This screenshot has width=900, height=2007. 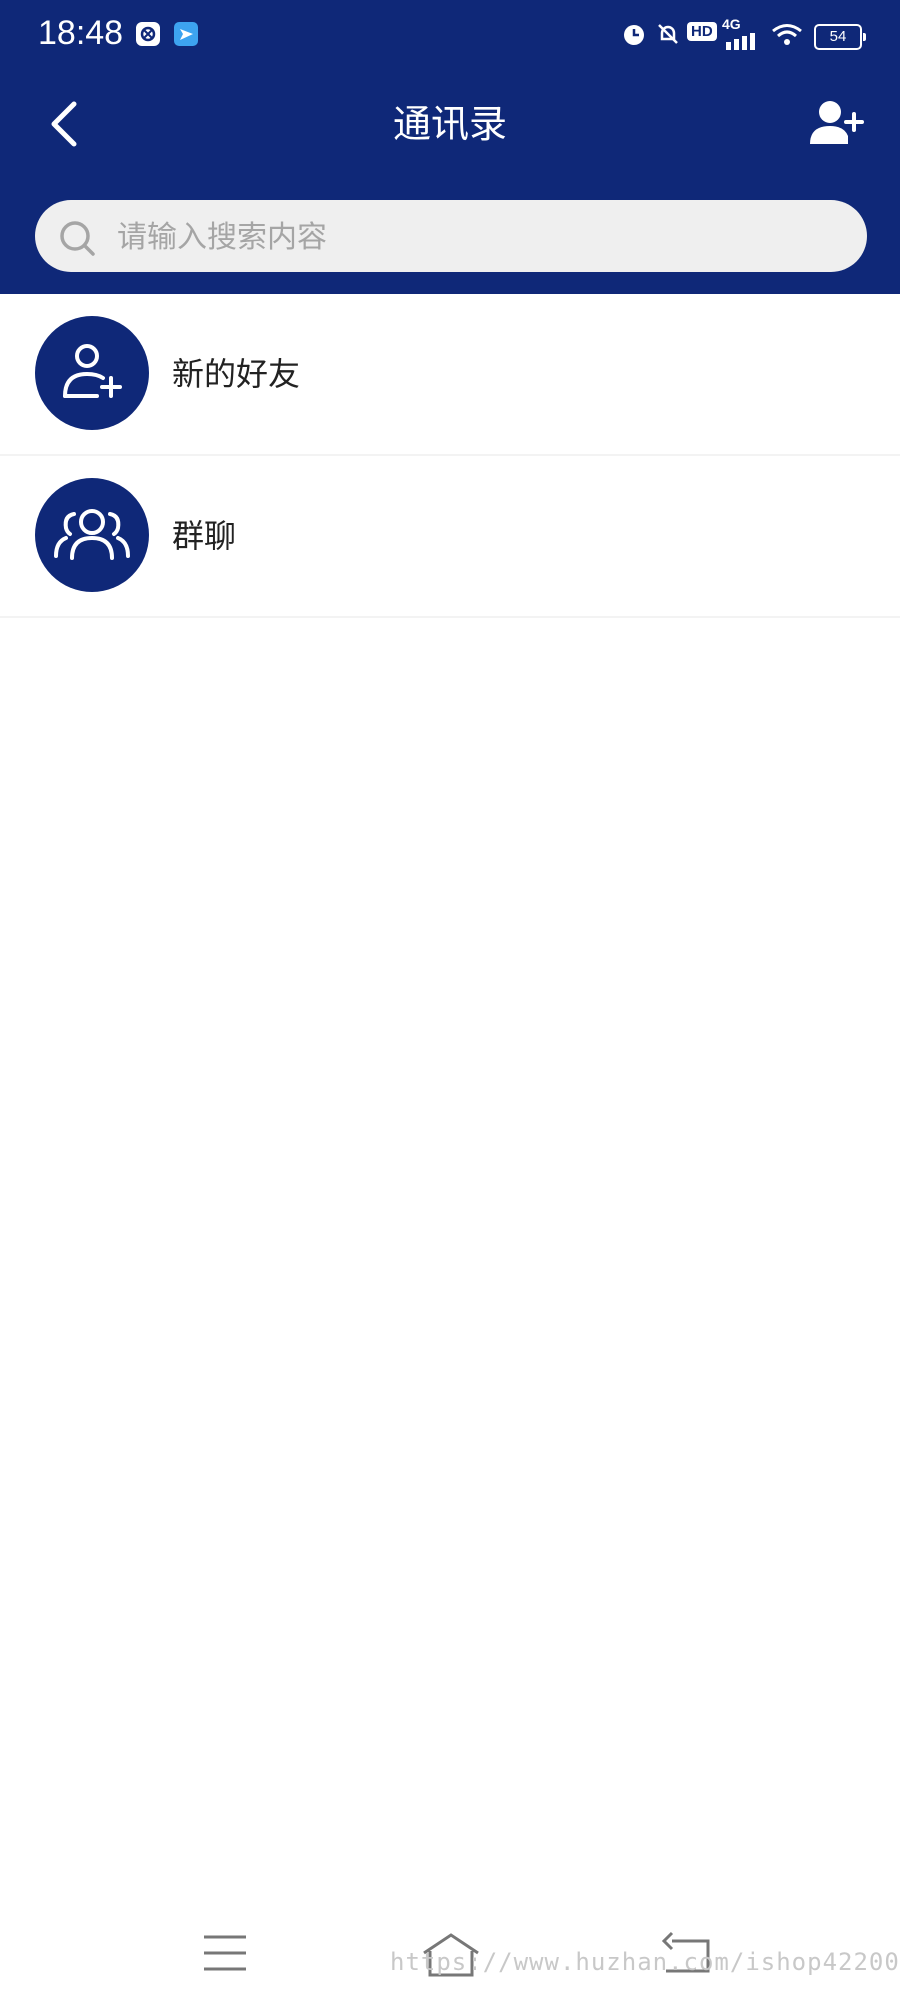 I want to click on alarm-icon, so click(x=634, y=35).